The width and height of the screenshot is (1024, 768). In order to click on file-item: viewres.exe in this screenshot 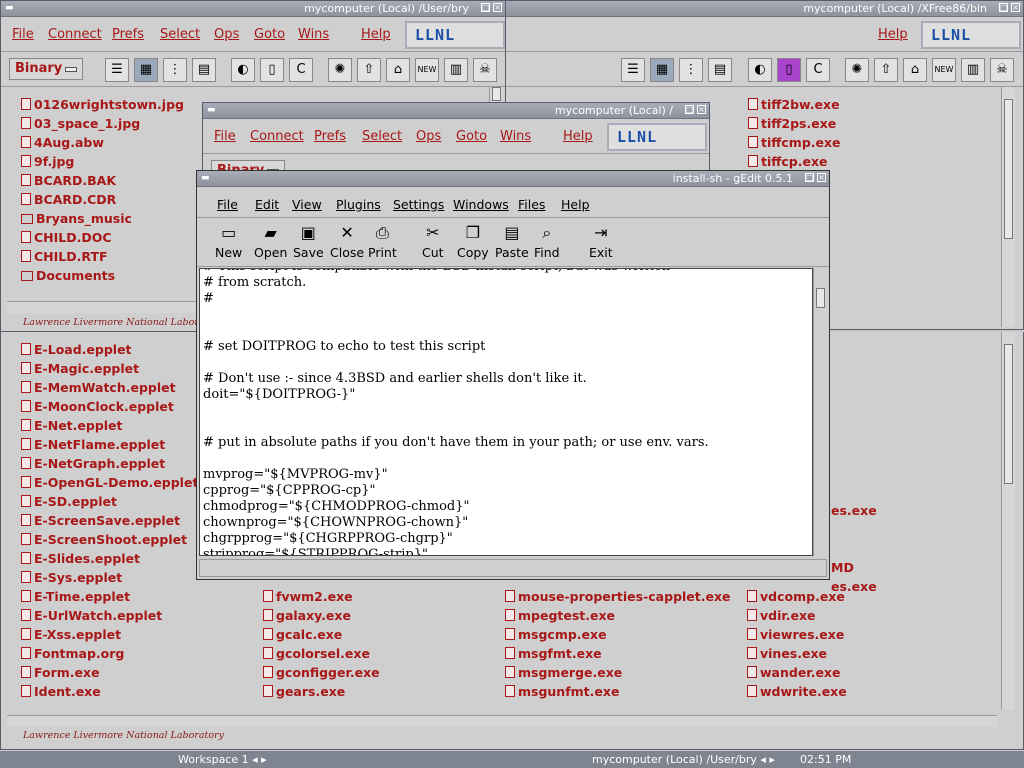, I will do `click(795, 634)`.